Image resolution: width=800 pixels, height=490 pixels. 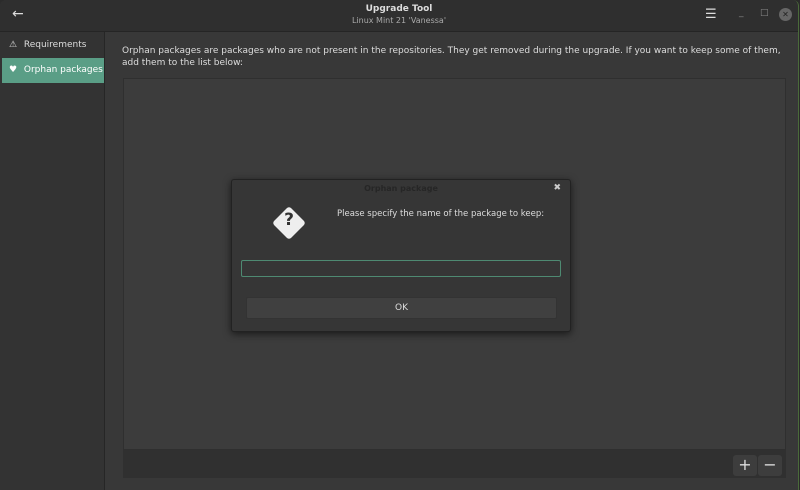 What do you see at coordinates (63, 70) in the screenshot?
I see `sidebar-item-label: Orphan packages` at bounding box center [63, 70].